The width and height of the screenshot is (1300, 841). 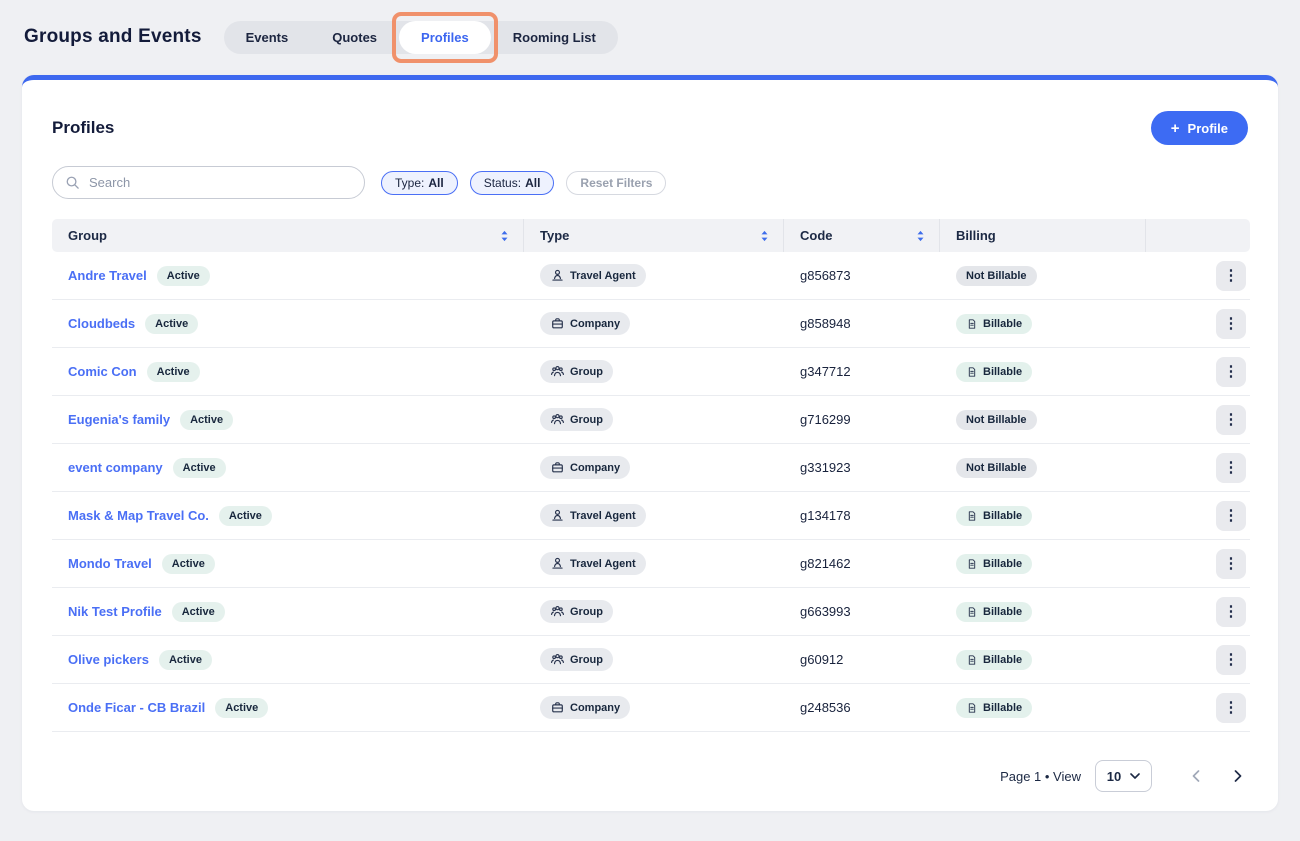 I want to click on group-link: Onde Ficar - CB Brazil, so click(x=136, y=707).